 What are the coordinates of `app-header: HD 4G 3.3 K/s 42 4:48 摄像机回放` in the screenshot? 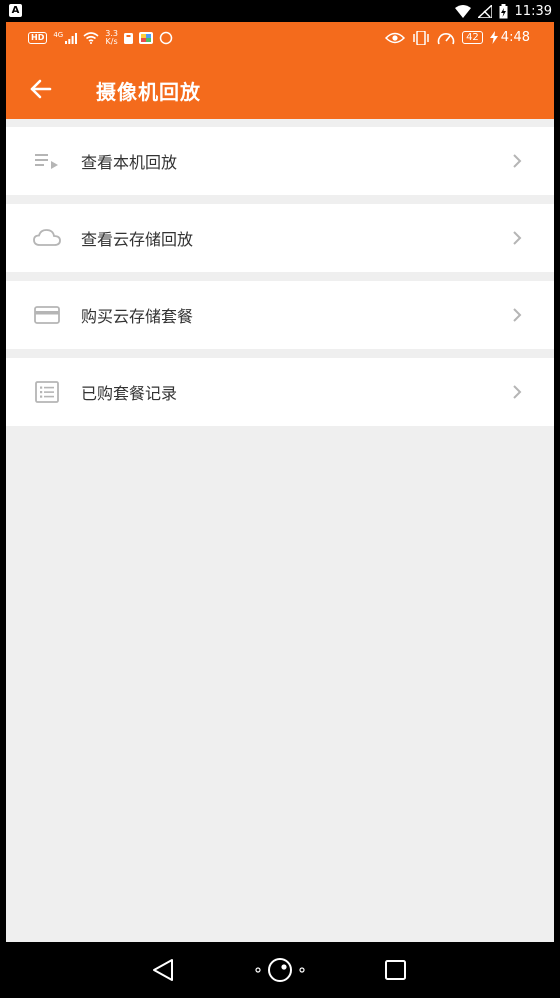 It's located at (280, 70).